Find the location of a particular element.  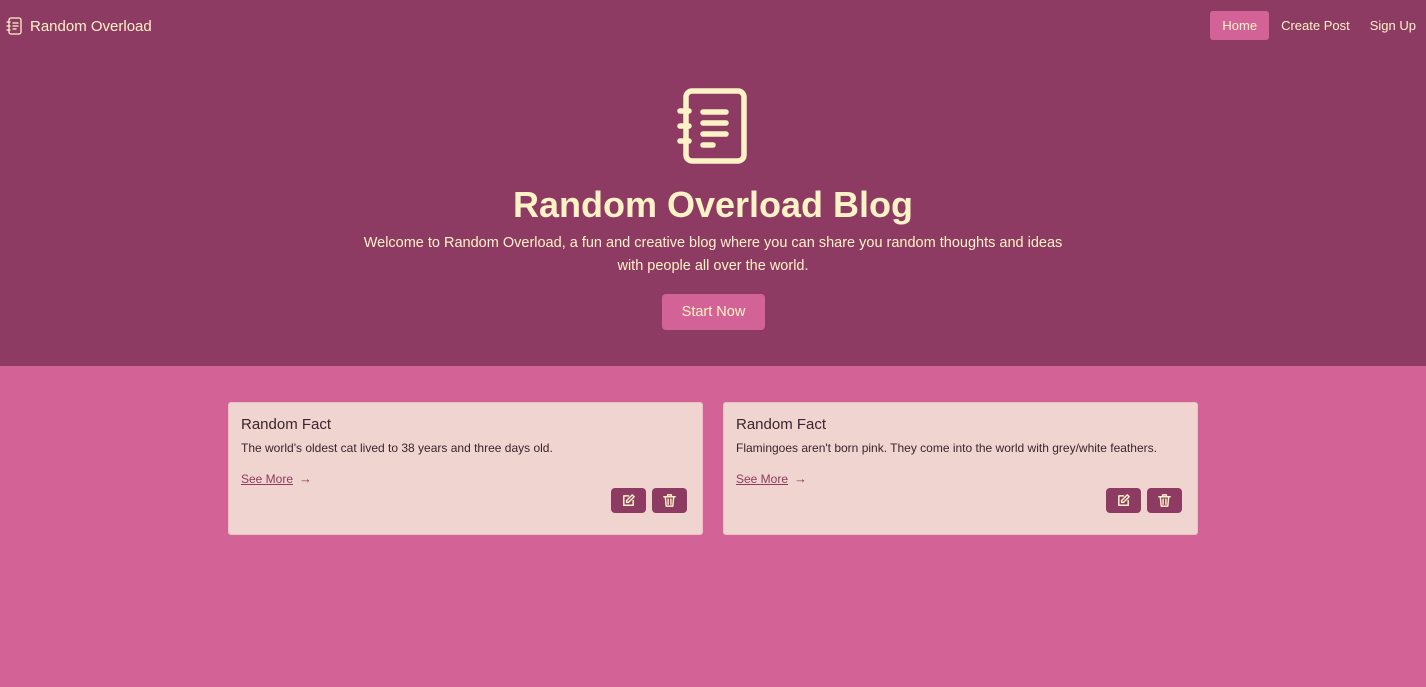

brand-link: Random Overload is located at coordinates (79, 26).